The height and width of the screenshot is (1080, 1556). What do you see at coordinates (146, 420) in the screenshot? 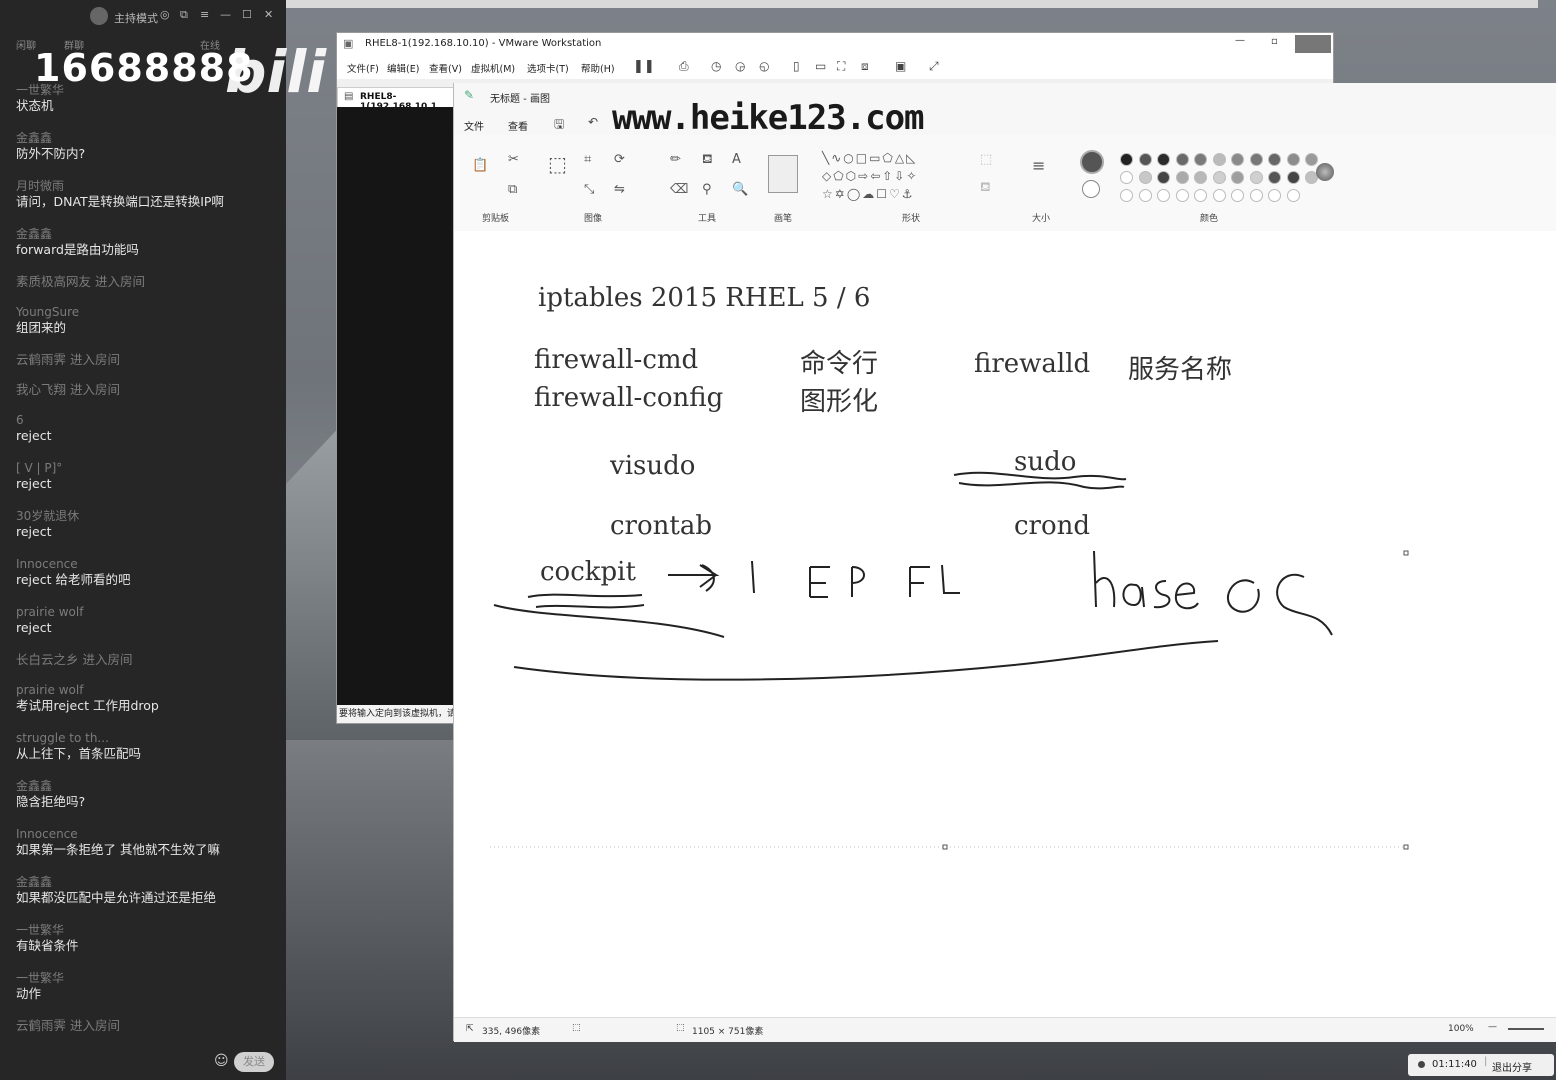
I see `chat-username: 6` at bounding box center [146, 420].